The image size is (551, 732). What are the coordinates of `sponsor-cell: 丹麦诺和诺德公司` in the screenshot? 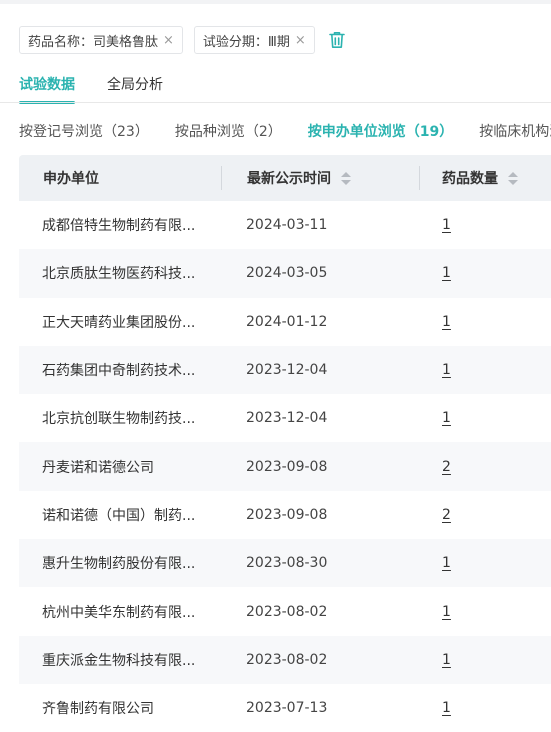 It's located at (98, 467).